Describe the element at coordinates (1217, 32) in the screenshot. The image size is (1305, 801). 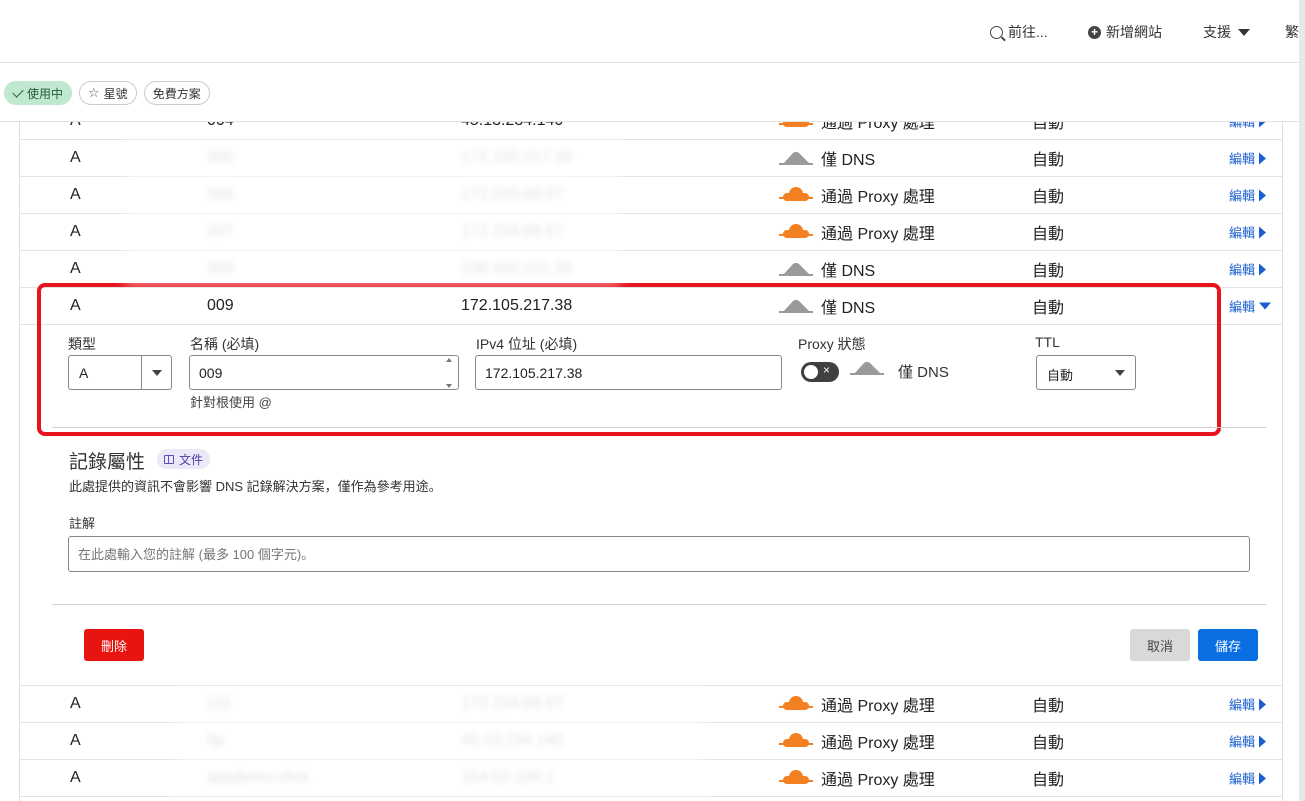
I see `support-label: 支援` at that location.